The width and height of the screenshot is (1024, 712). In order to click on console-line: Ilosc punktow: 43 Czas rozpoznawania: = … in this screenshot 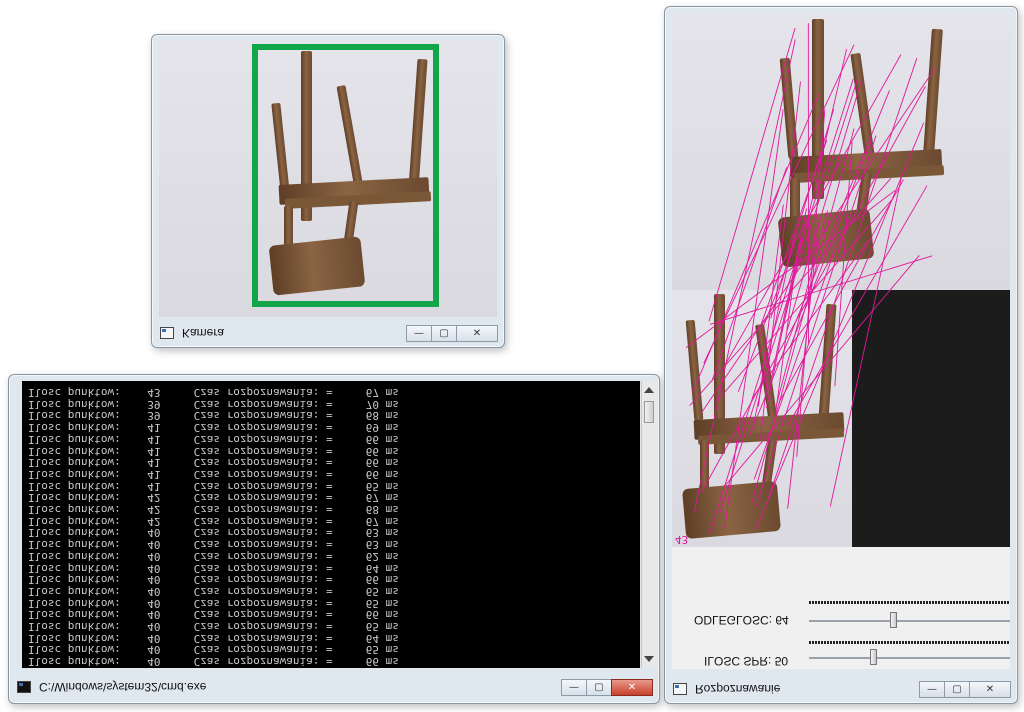, I will do `click(213, 392)`.